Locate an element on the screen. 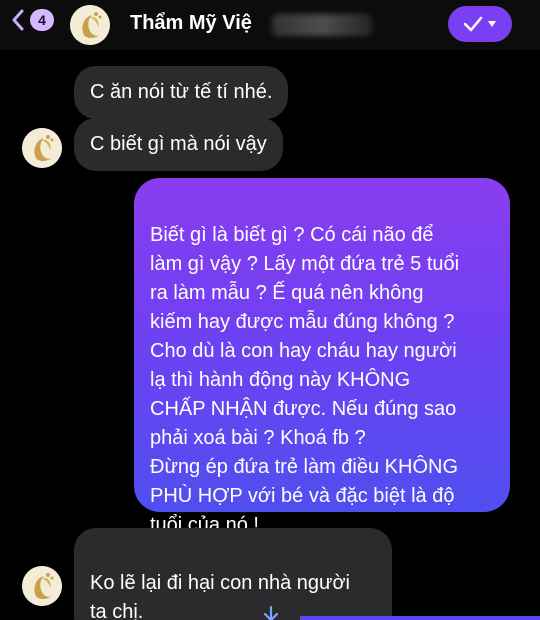 Image resolution: width=540 pixels, height=620 pixels. message-text: Ko lẽ lại đi hại con nhà người ta chị. is located at coordinates (220, 596).